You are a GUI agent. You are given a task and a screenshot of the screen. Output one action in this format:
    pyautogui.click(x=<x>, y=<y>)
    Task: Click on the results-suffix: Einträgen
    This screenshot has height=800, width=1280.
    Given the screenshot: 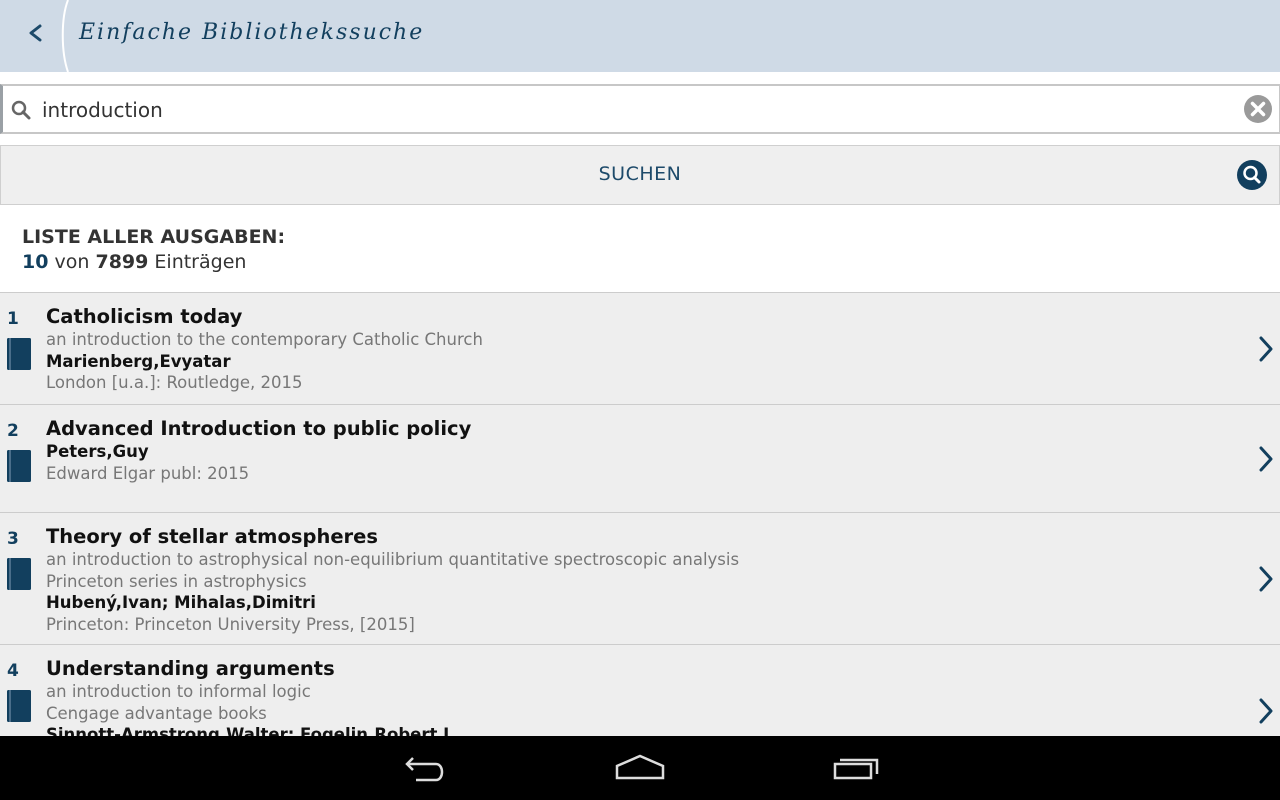 What is the action you would take?
    pyautogui.click(x=200, y=262)
    